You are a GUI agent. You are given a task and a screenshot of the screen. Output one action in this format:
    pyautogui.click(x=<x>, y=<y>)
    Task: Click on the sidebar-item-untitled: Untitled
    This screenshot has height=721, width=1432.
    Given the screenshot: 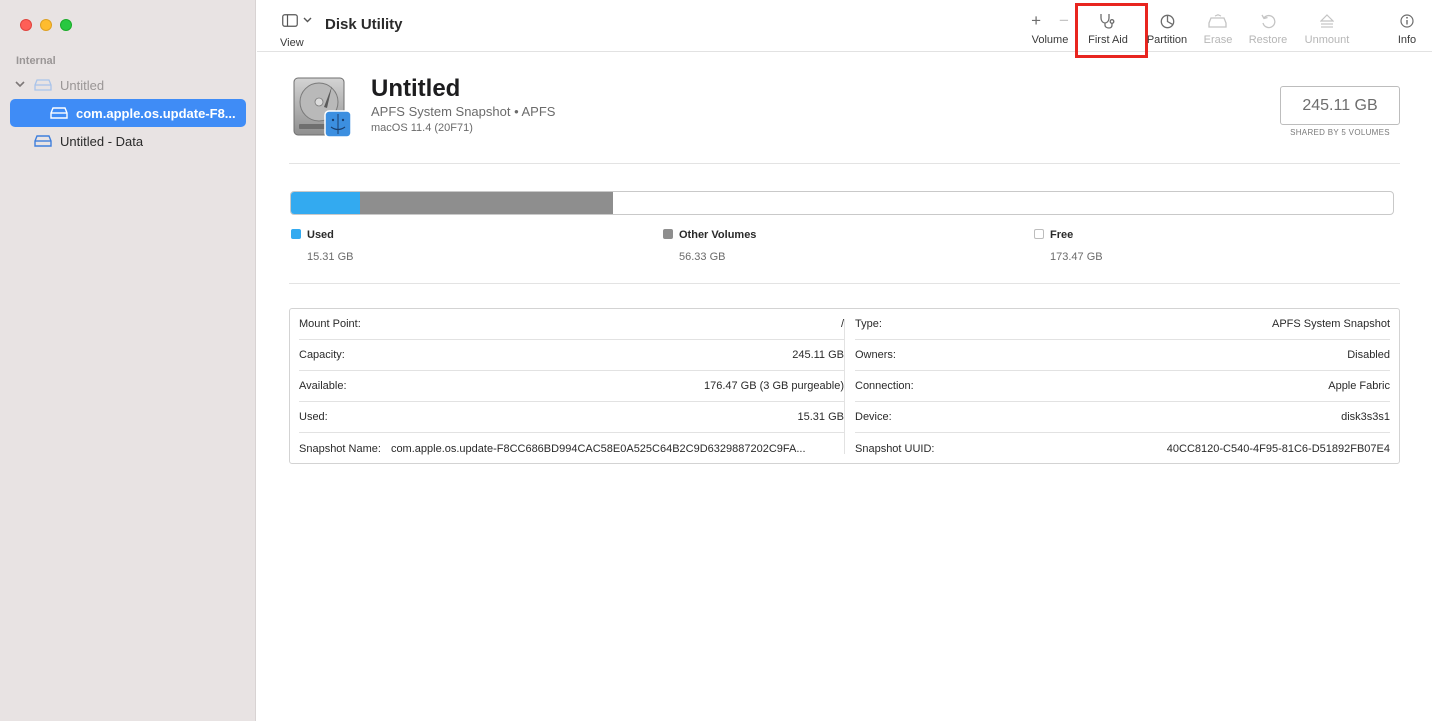 What is the action you would take?
    pyautogui.click(x=128, y=85)
    